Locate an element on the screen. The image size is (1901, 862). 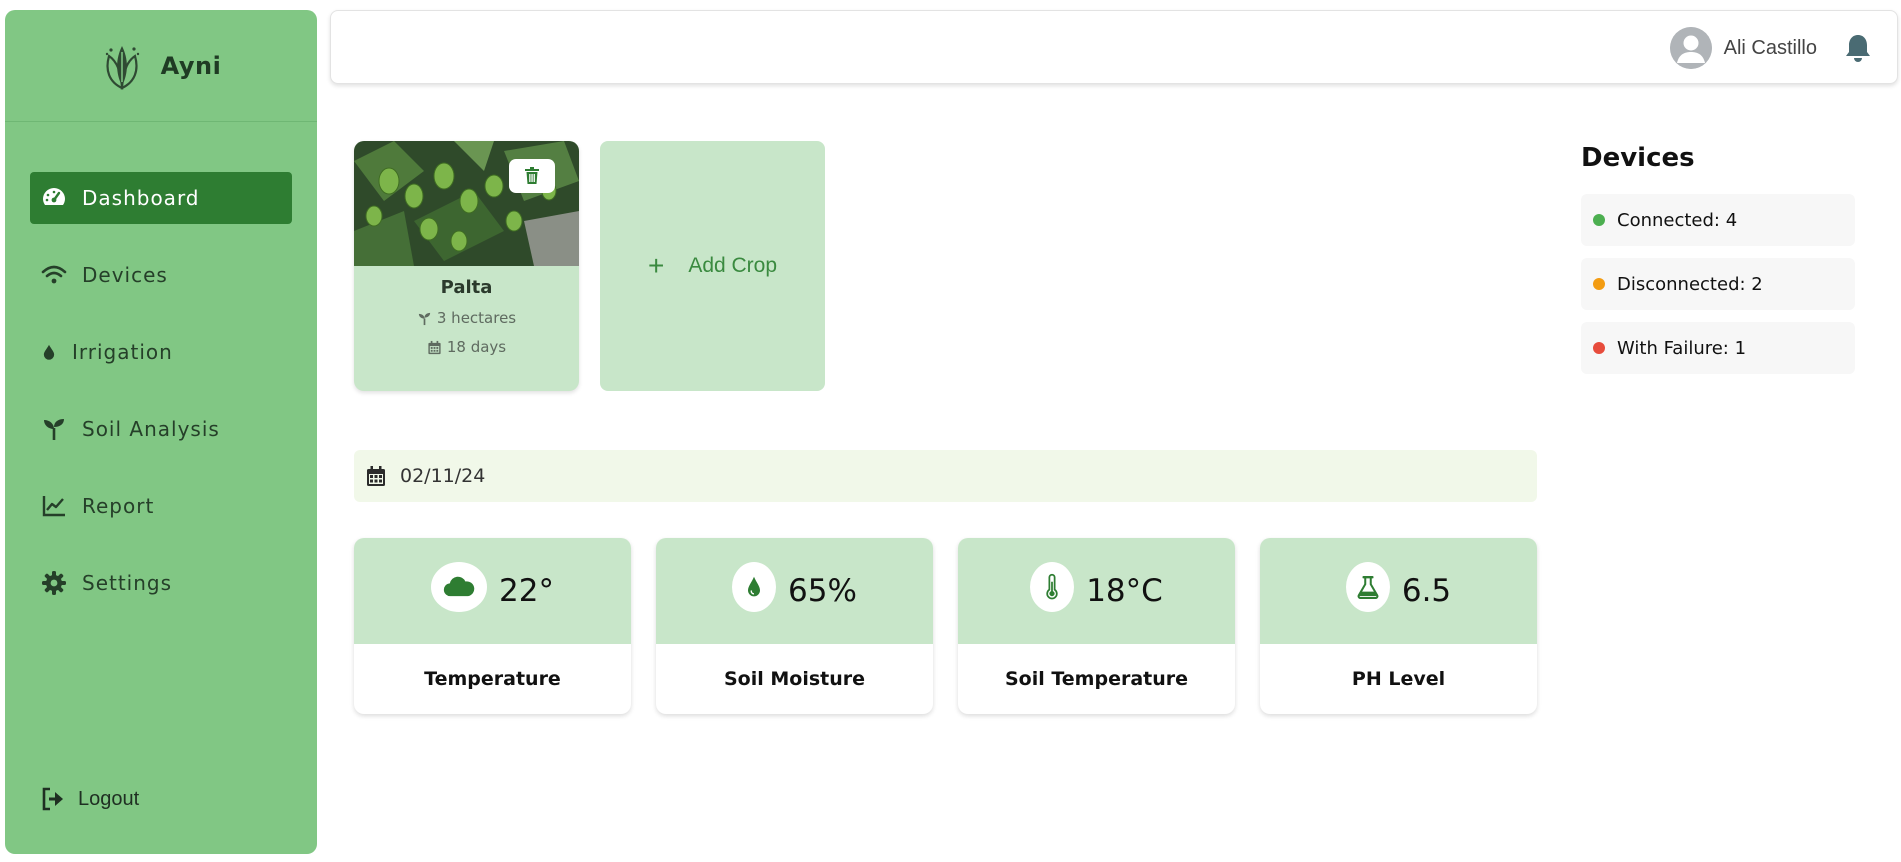
metric-label: Temperature is located at coordinates (492, 679).